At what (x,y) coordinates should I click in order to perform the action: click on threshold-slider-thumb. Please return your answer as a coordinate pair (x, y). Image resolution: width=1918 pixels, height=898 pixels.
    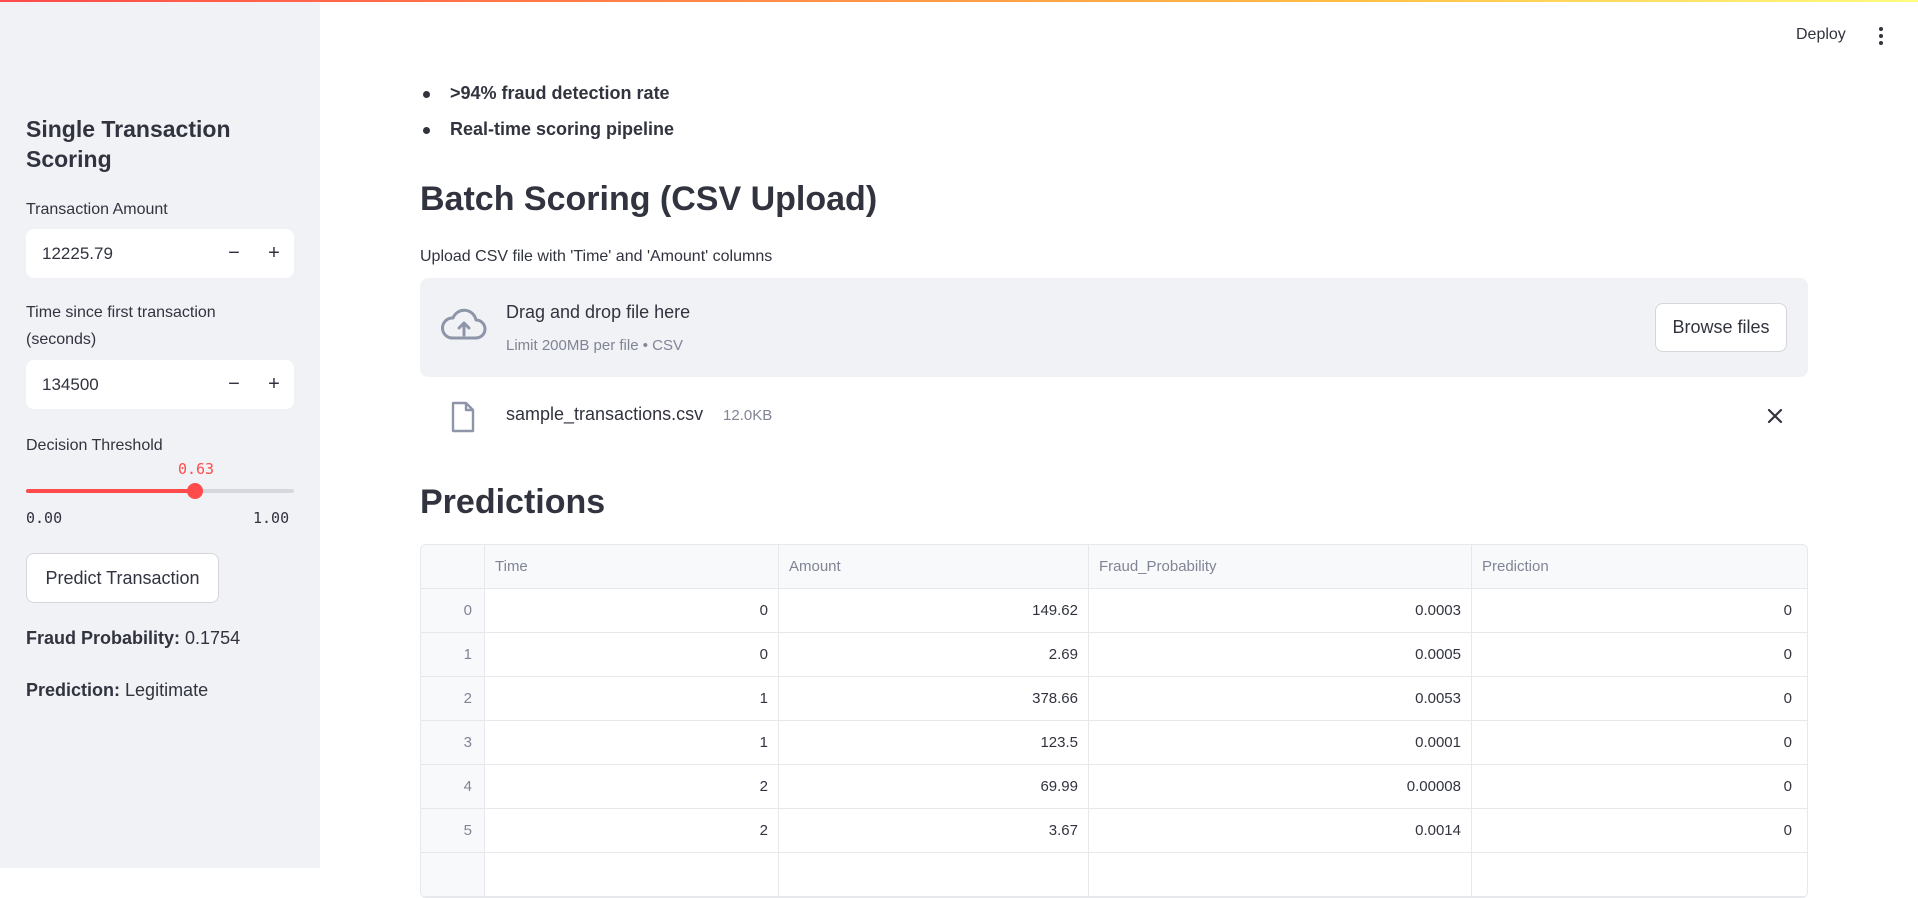
    Looking at the image, I should click on (194, 491).